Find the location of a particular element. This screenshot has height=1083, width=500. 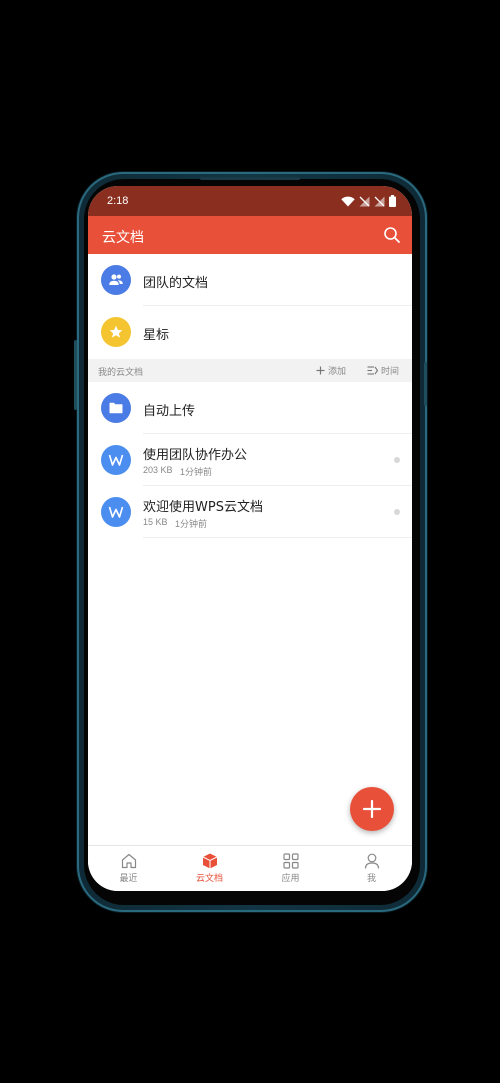

nav-me: 我 is located at coordinates (371, 870).